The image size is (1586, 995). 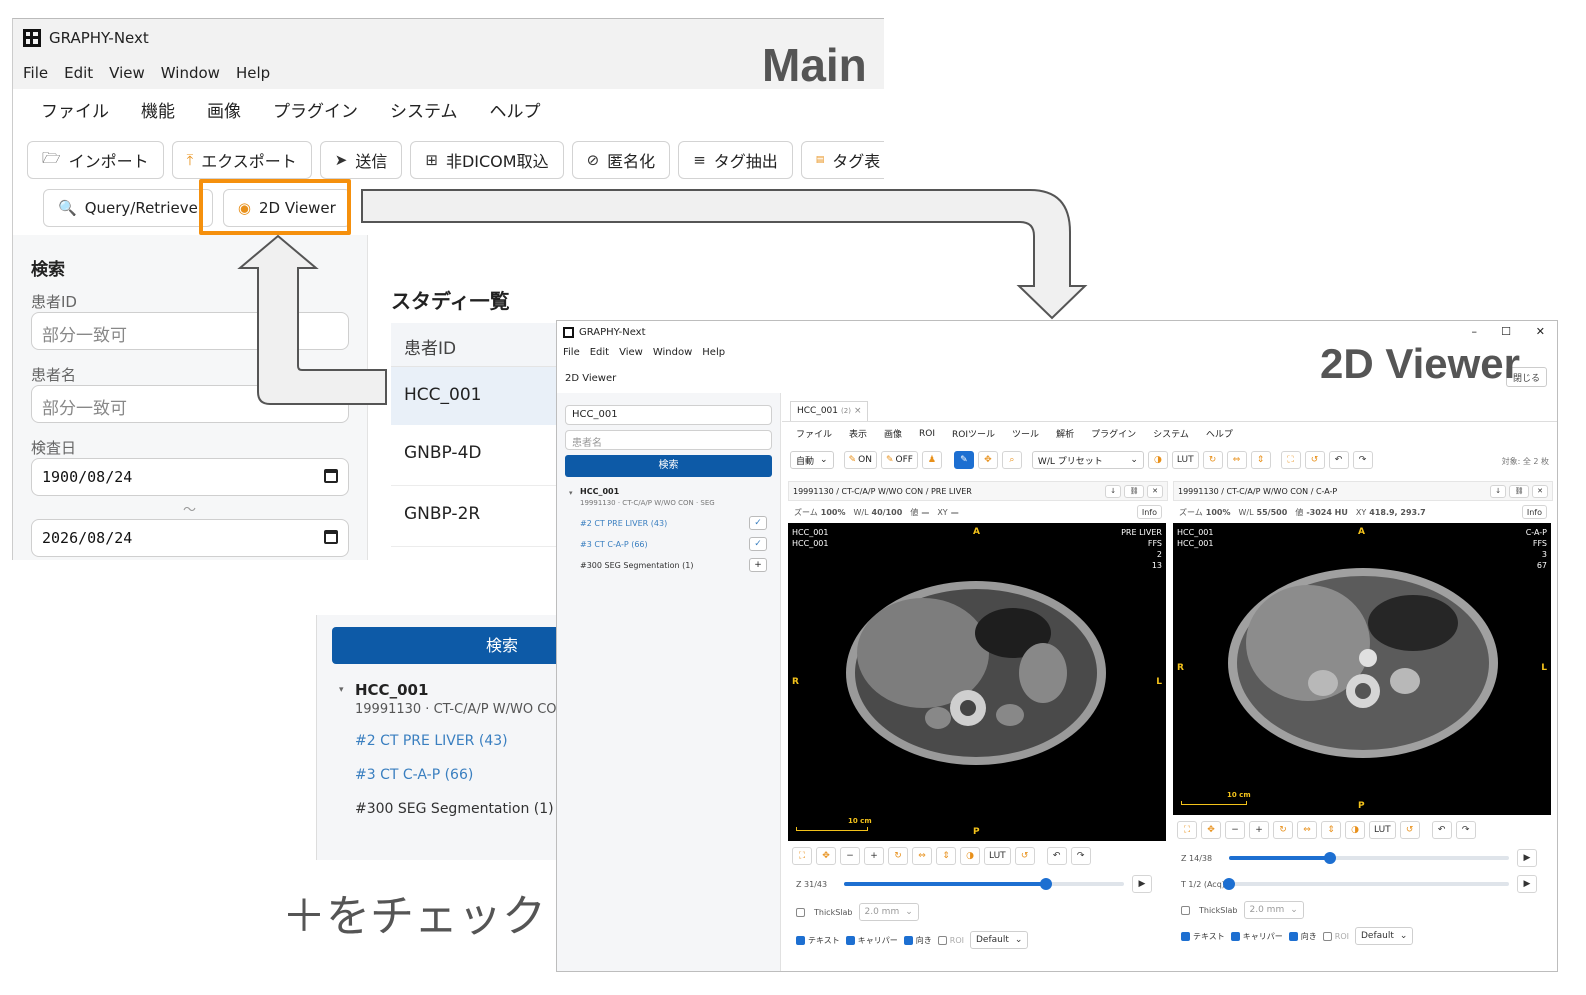 What do you see at coordinates (631, 353) in the screenshot?
I see `menu-view: View` at bounding box center [631, 353].